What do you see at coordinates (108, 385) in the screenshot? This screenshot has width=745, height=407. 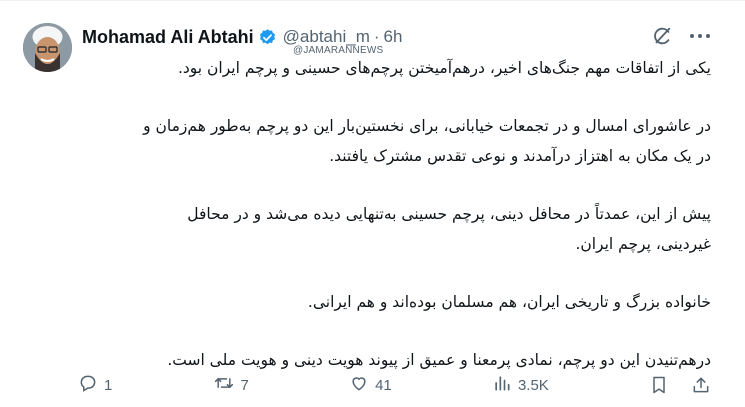 I see `reply-count: 1` at bounding box center [108, 385].